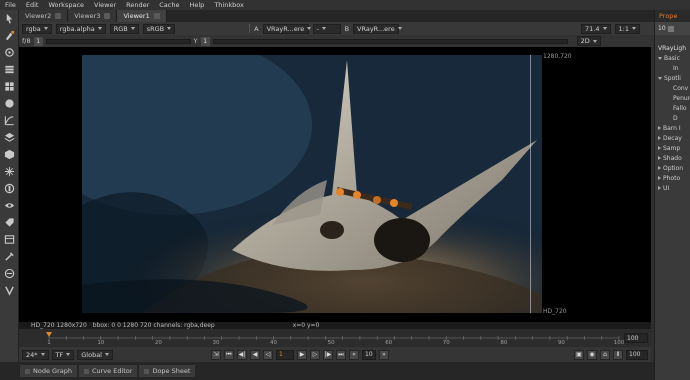  Describe the element at coordinates (605, 354) in the screenshot. I see `lock-icon: ⌂` at that location.